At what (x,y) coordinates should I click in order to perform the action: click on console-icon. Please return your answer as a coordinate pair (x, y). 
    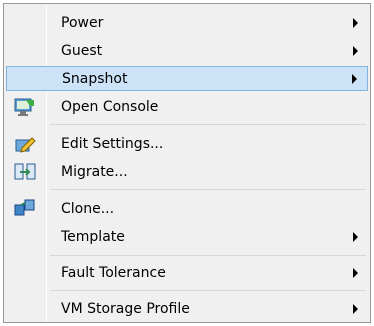
    Looking at the image, I should click on (24, 107).